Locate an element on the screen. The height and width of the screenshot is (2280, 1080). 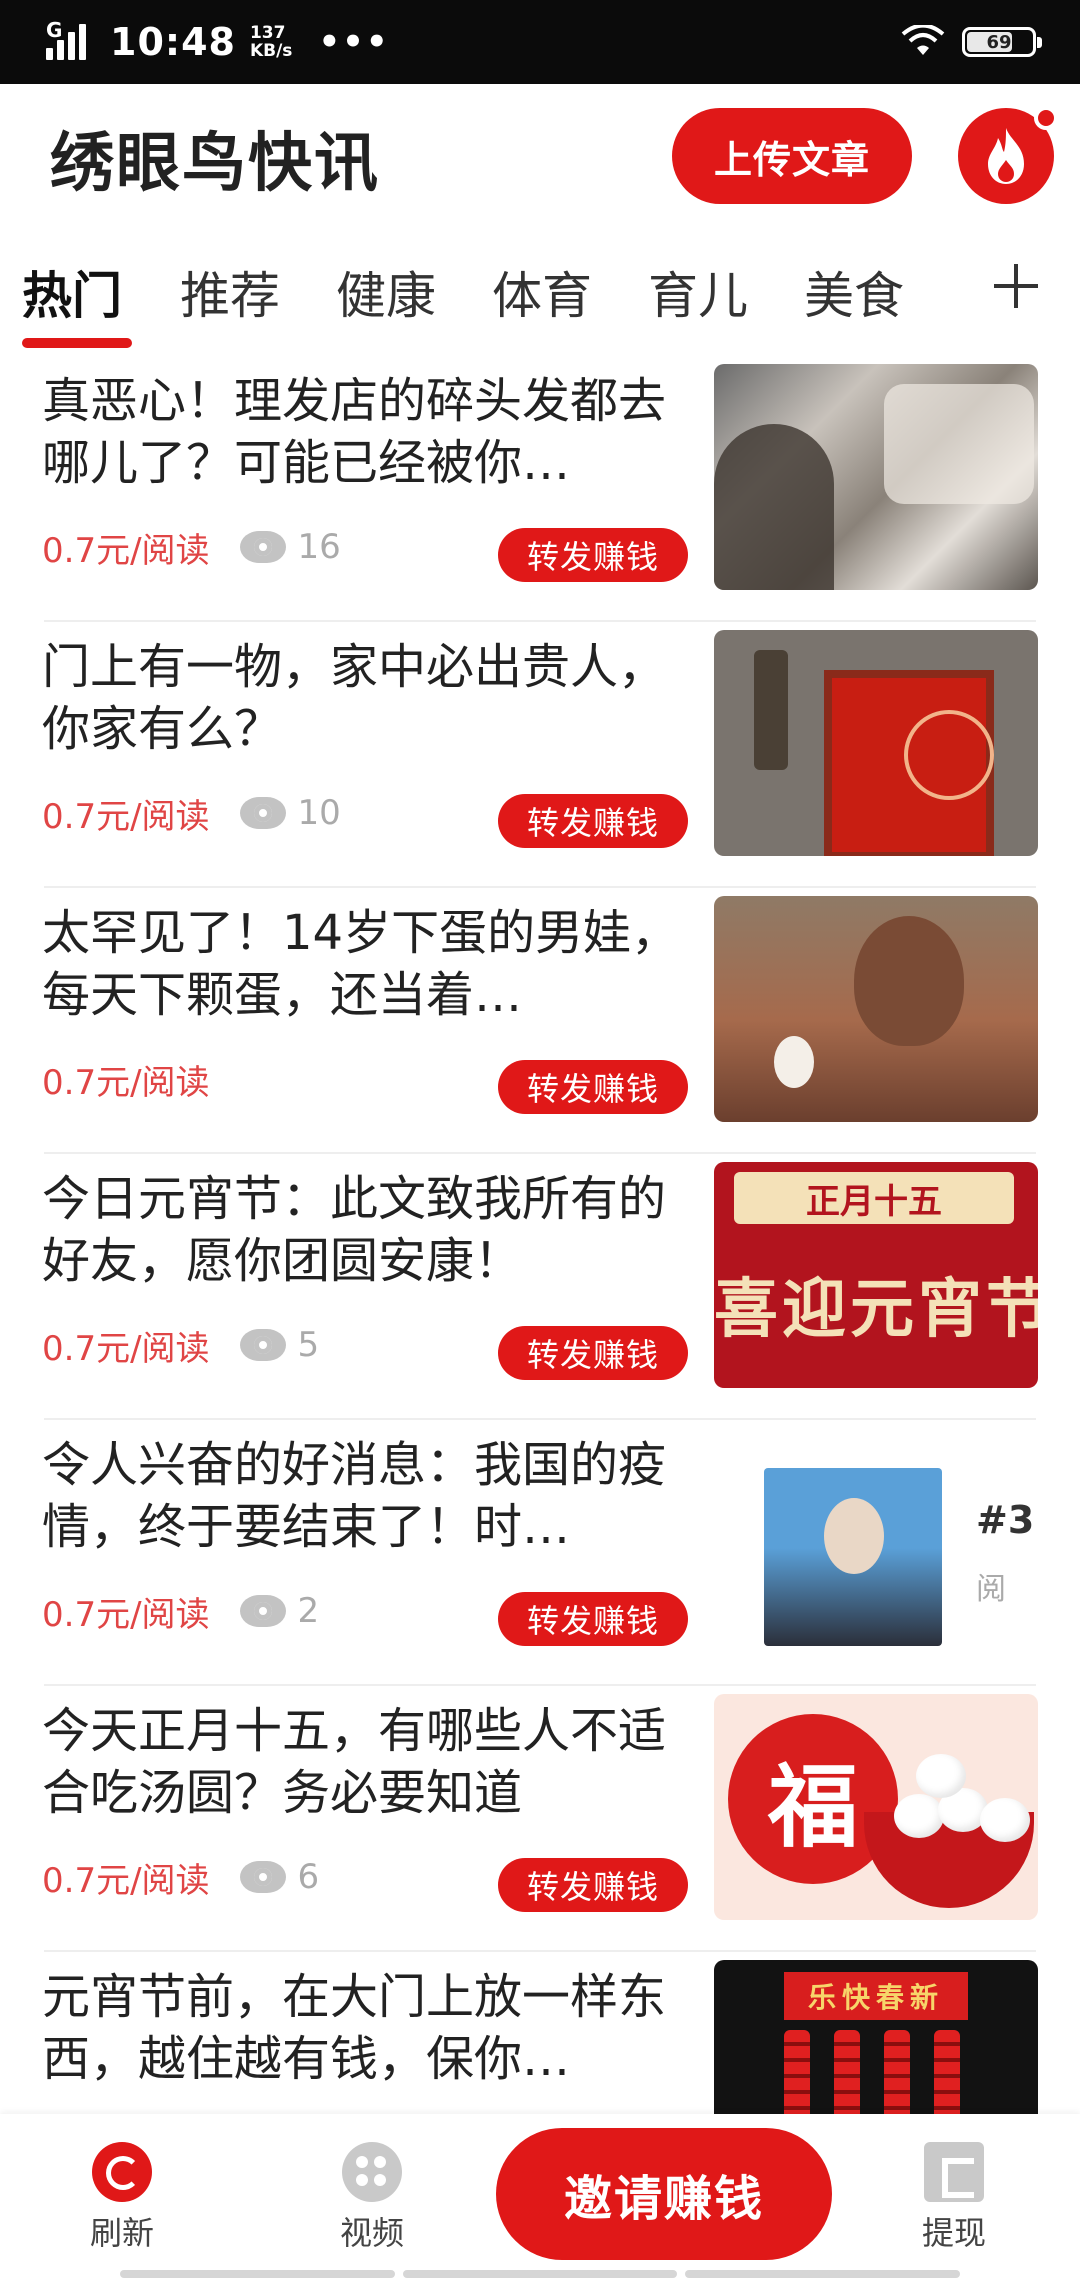
article-thumbnail: 正月十五 喜迎元宵节 is located at coordinates (876, 1275).